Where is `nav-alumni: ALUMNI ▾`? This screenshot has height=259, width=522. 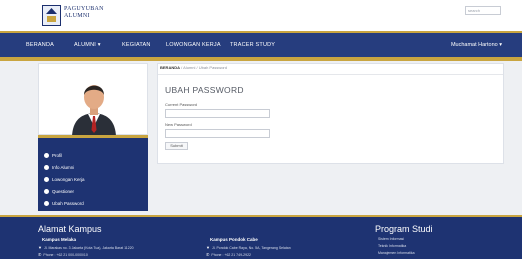
nav-alumni: ALUMNI ▾ is located at coordinates (87, 45).